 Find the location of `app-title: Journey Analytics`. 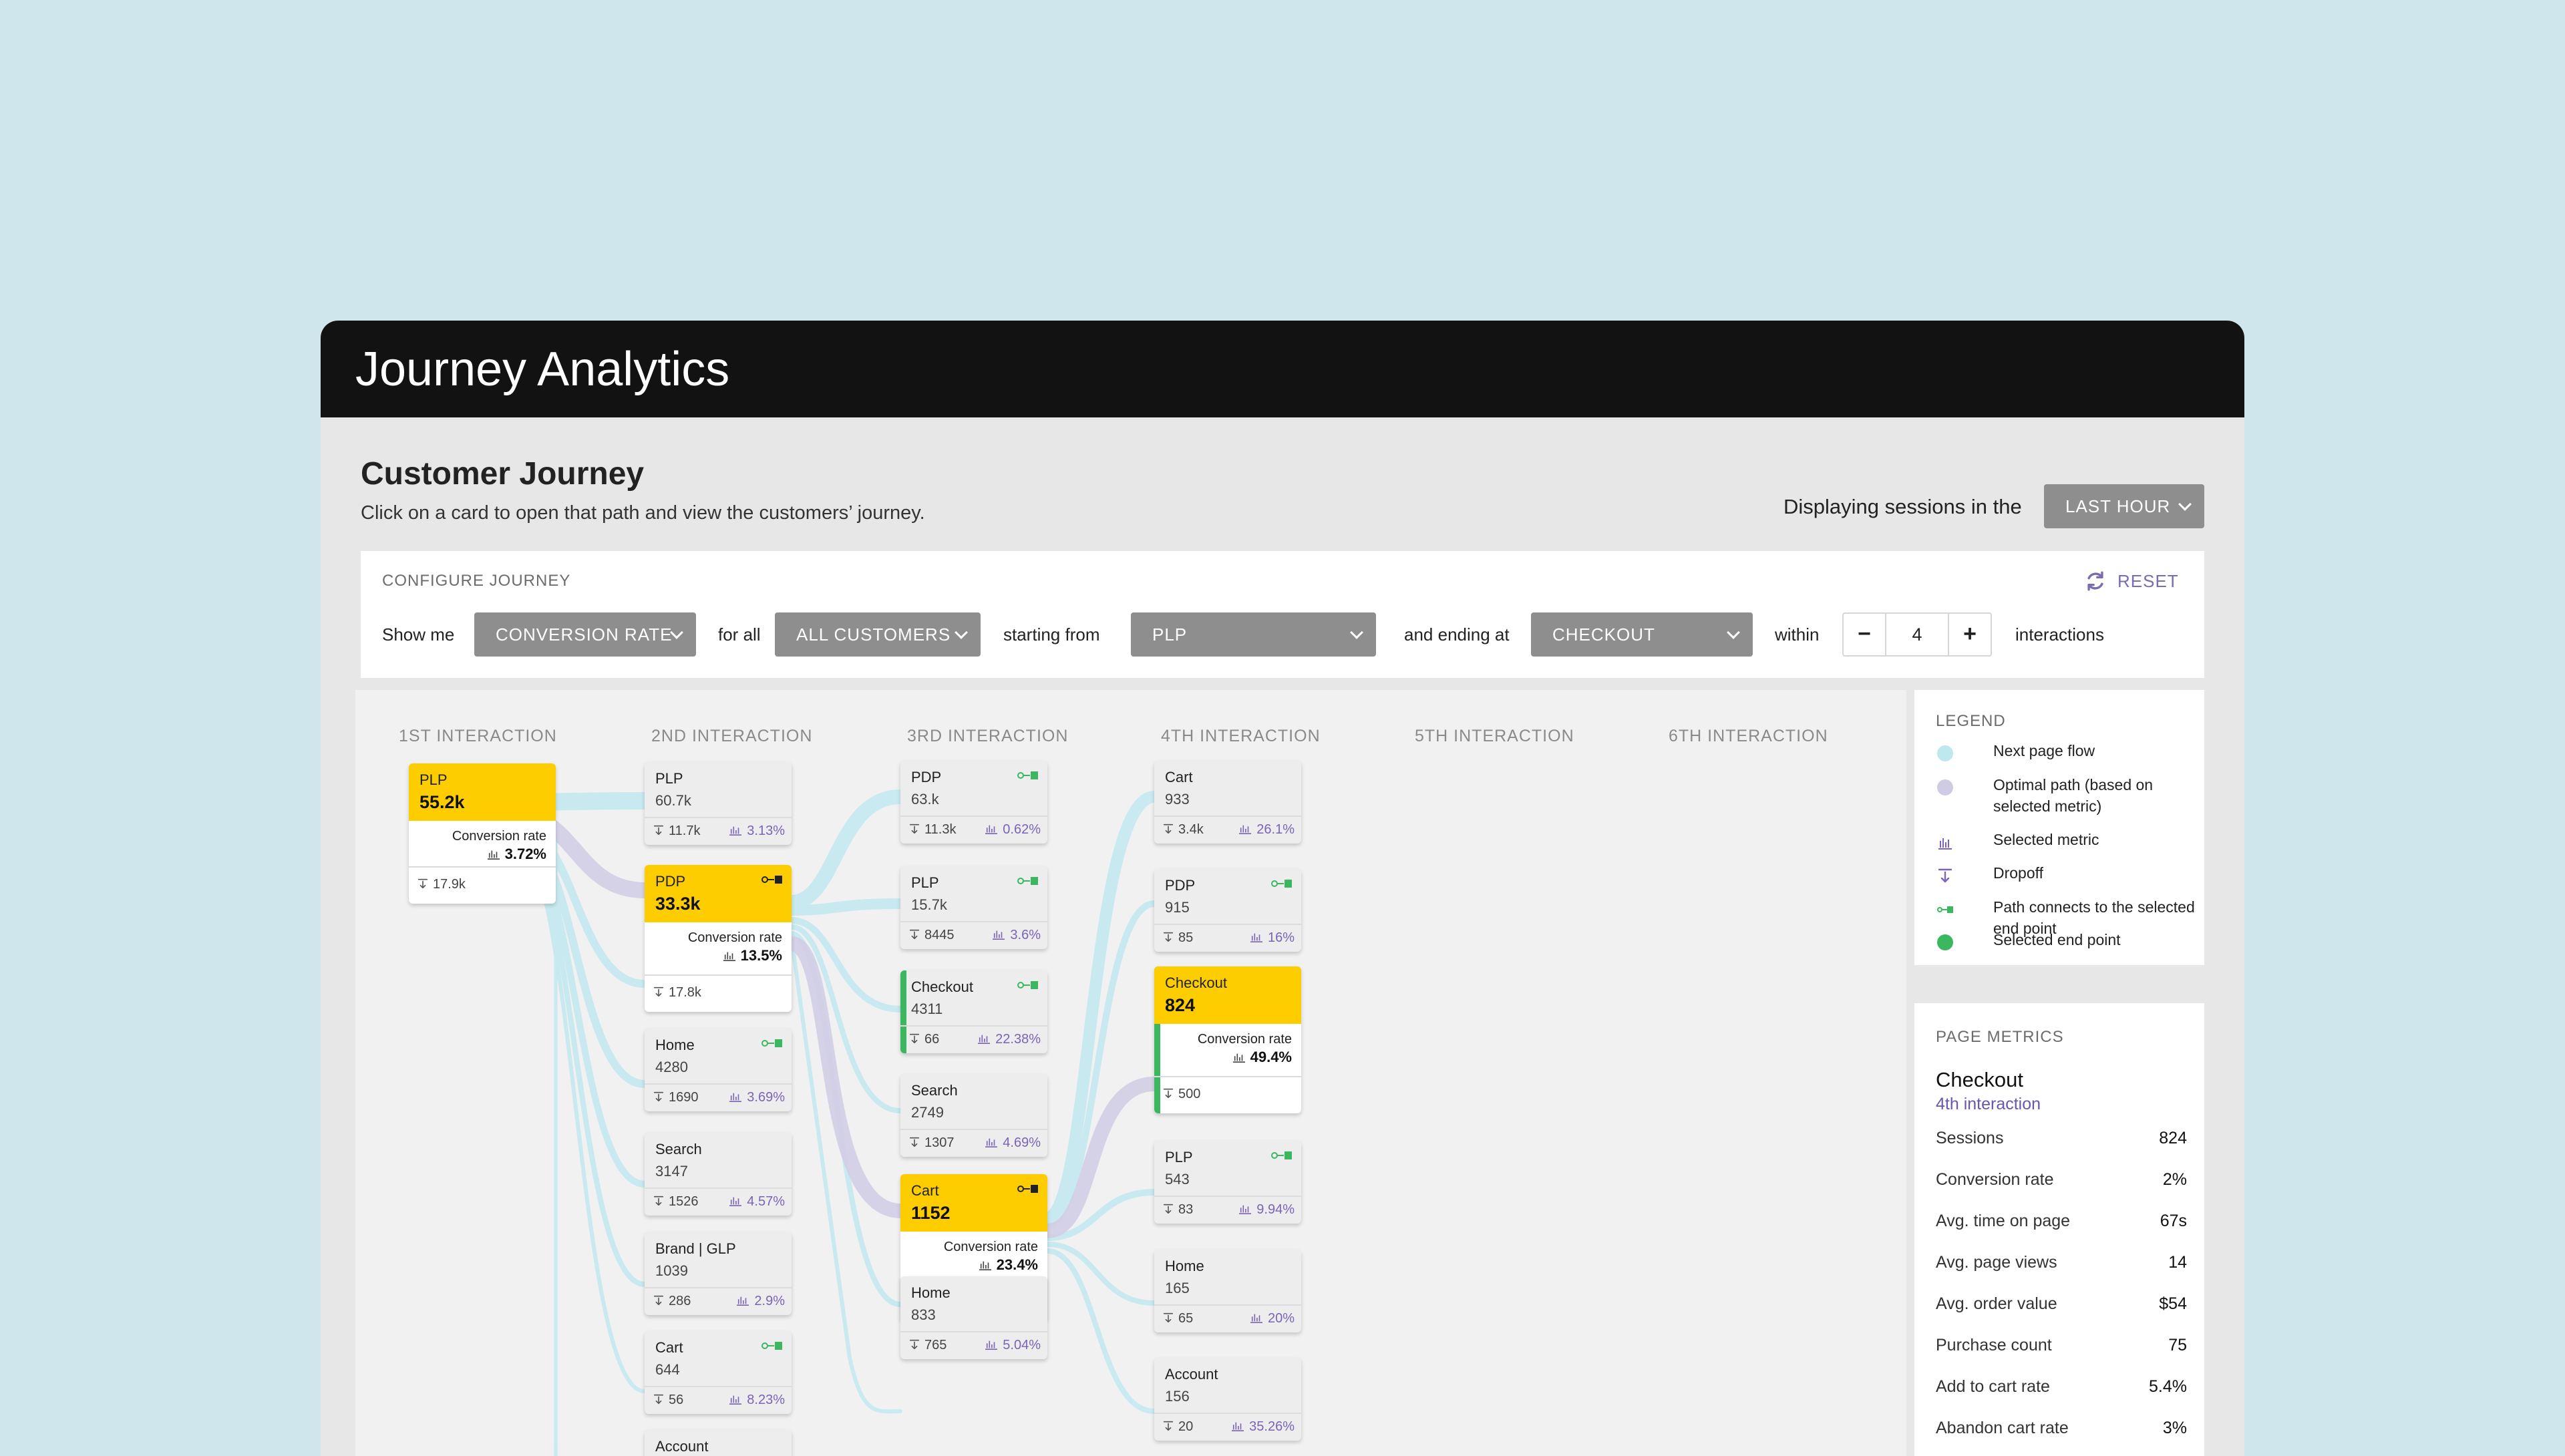

app-title: Journey Analytics is located at coordinates (542, 369).